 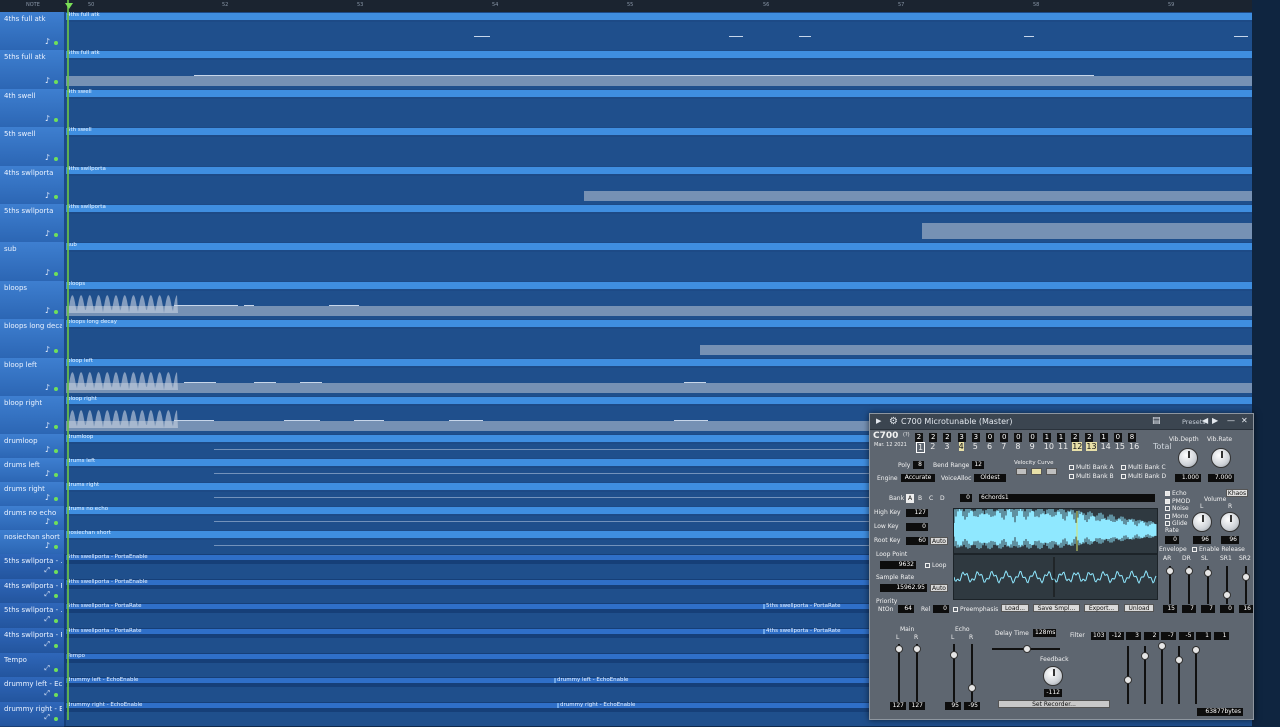 I want to click on filter-tap-4-slider, so click(x=1196, y=675).